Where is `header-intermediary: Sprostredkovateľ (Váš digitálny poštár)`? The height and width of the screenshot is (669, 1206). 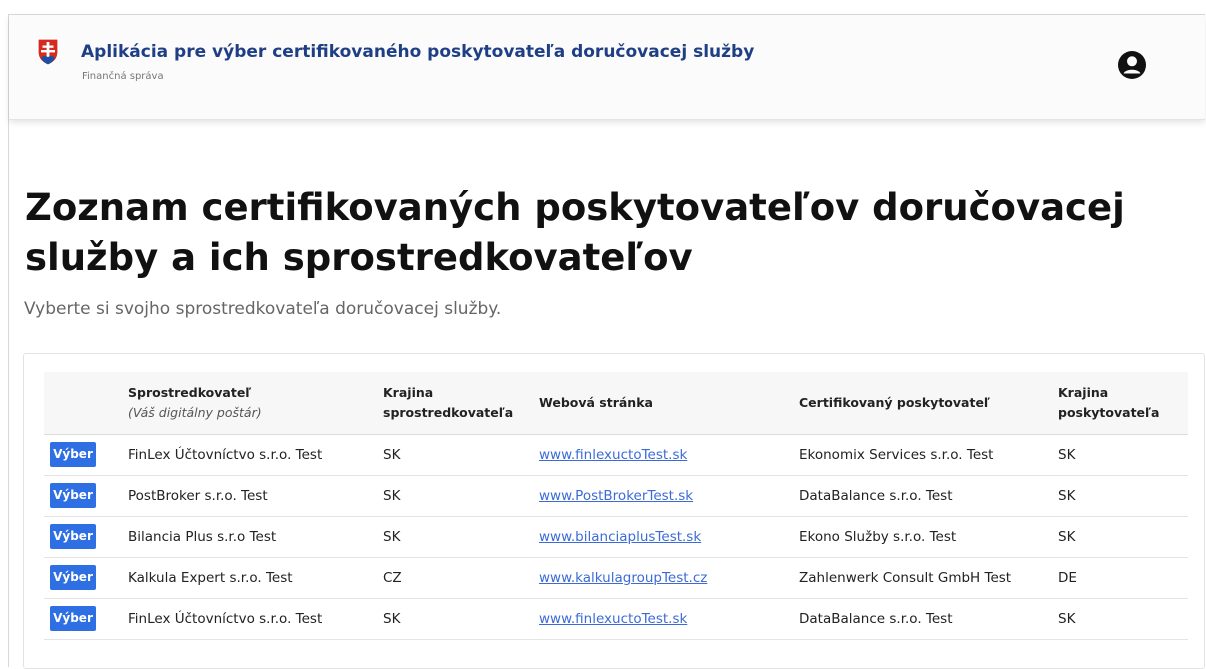 header-intermediary: Sprostredkovateľ (Váš digitálny poštár) is located at coordinates (249, 403).